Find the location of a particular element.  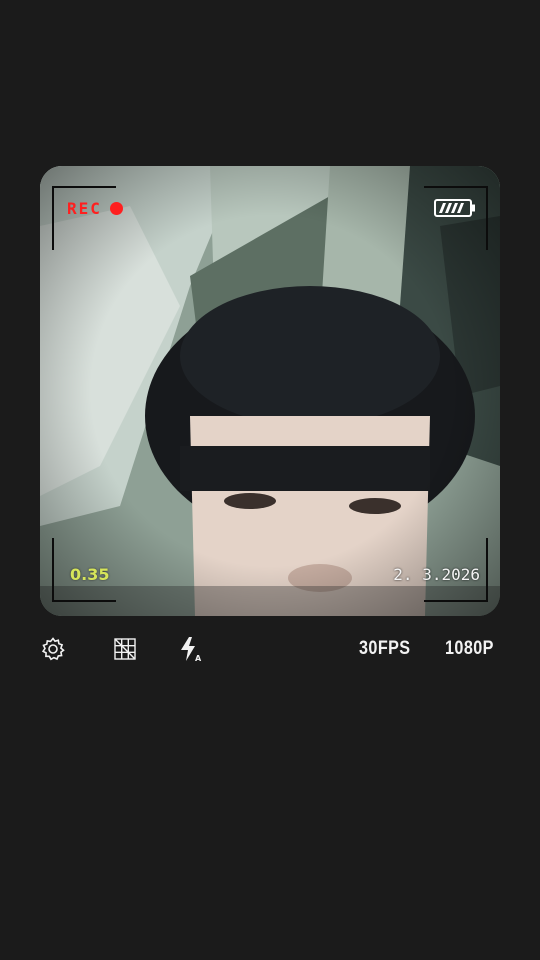

rec-label: REC is located at coordinates (84, 208).